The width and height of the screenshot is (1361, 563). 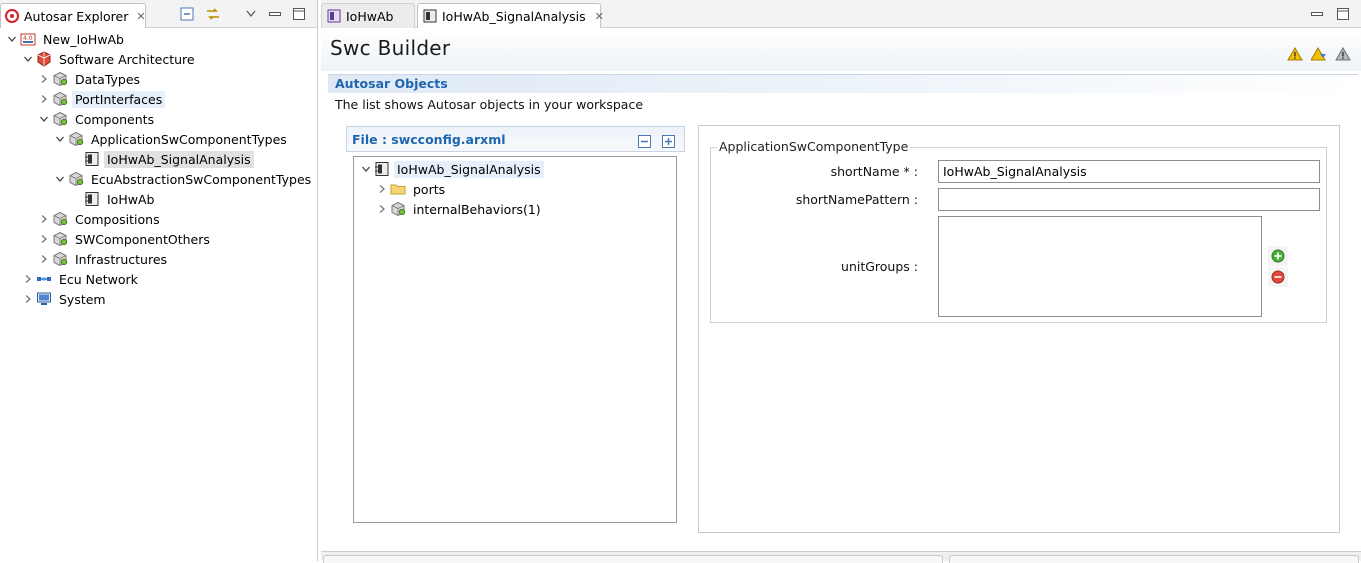 What do you see at coordinates (213, 14) in the screenshot?
I see `link-with-editor-icon` at bounding box center [213, 14].